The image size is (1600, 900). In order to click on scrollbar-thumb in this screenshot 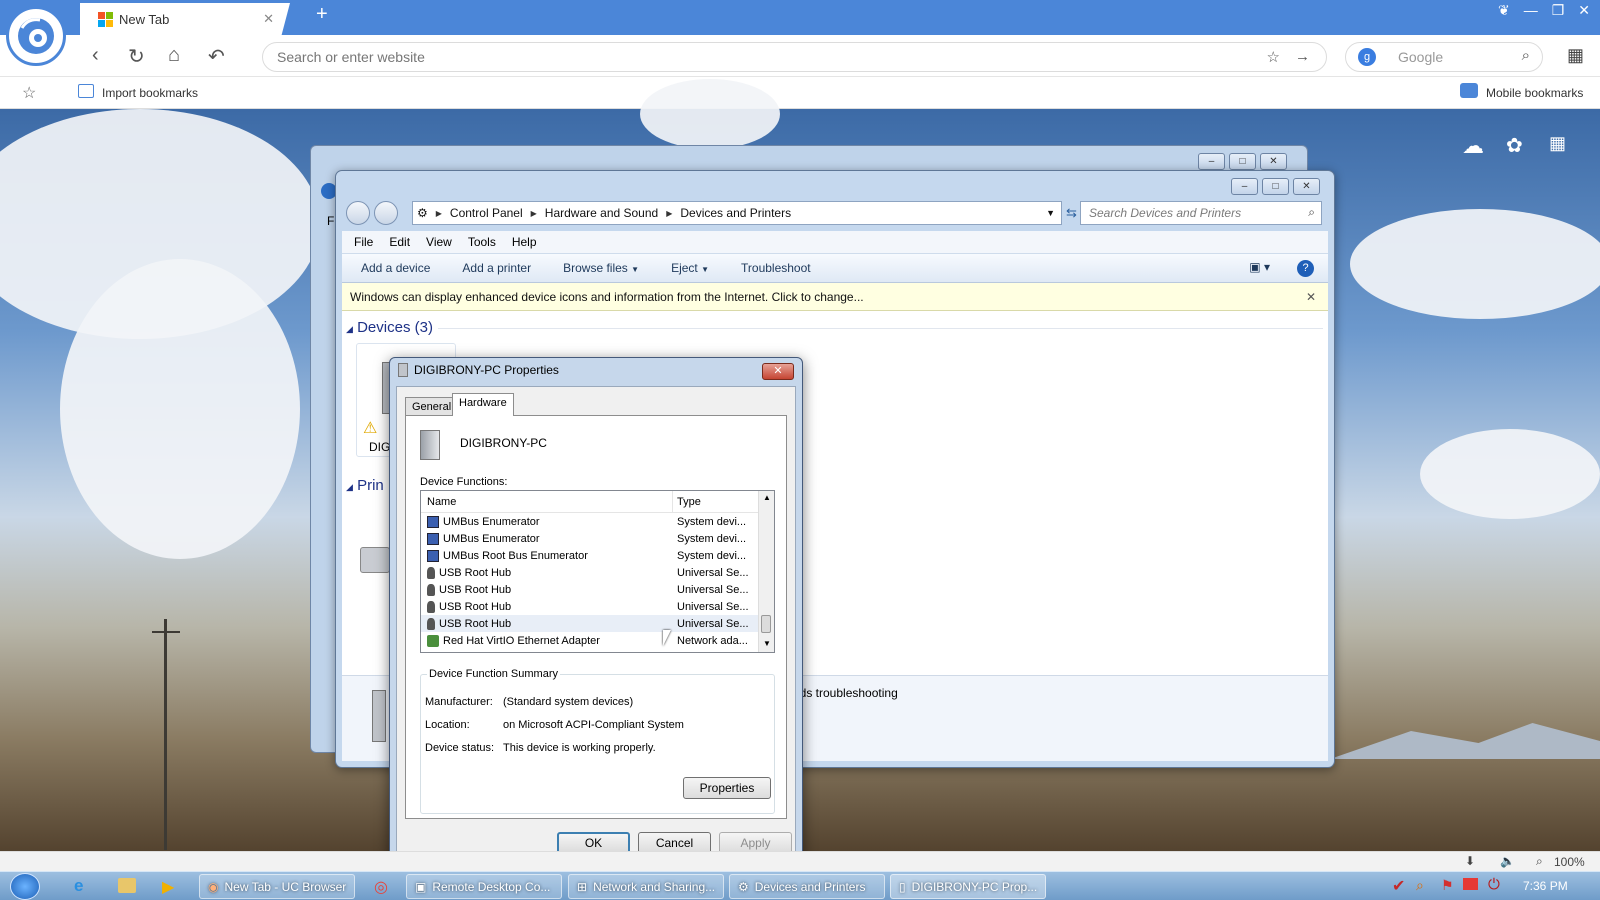, I will do `click(766, 624)`.